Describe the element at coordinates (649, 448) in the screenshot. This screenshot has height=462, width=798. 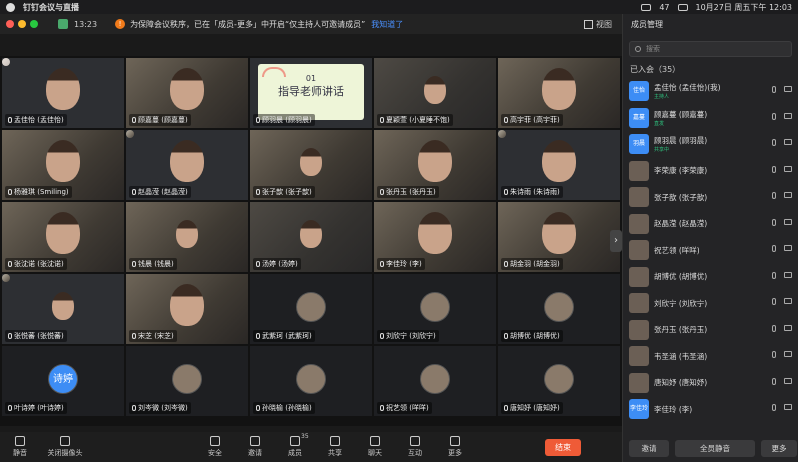
I see `panel-invite-button: 邀请` at that location.